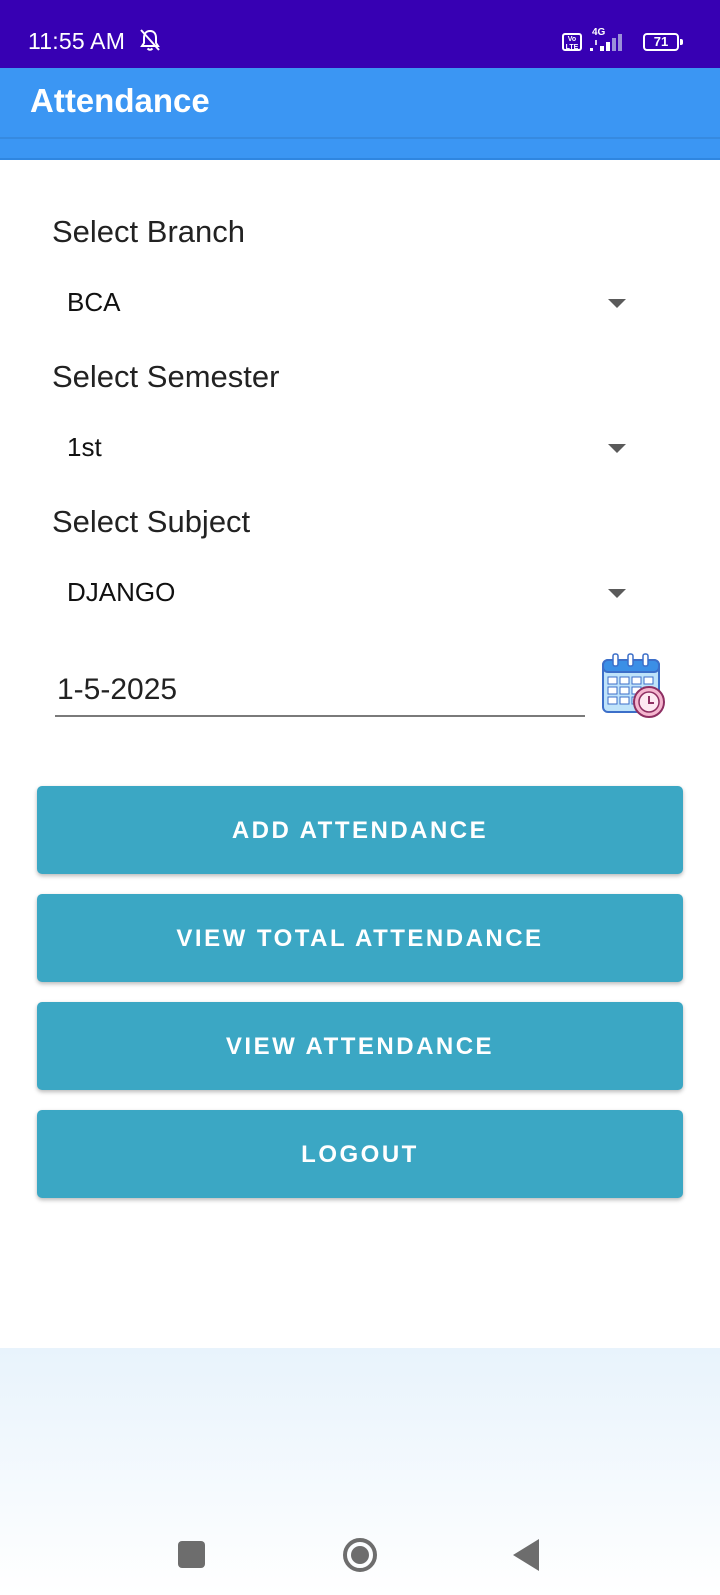  Describe the element at coordinates (148, 231) in the screenshot. I see `branch-label: Select Branch` at that location.